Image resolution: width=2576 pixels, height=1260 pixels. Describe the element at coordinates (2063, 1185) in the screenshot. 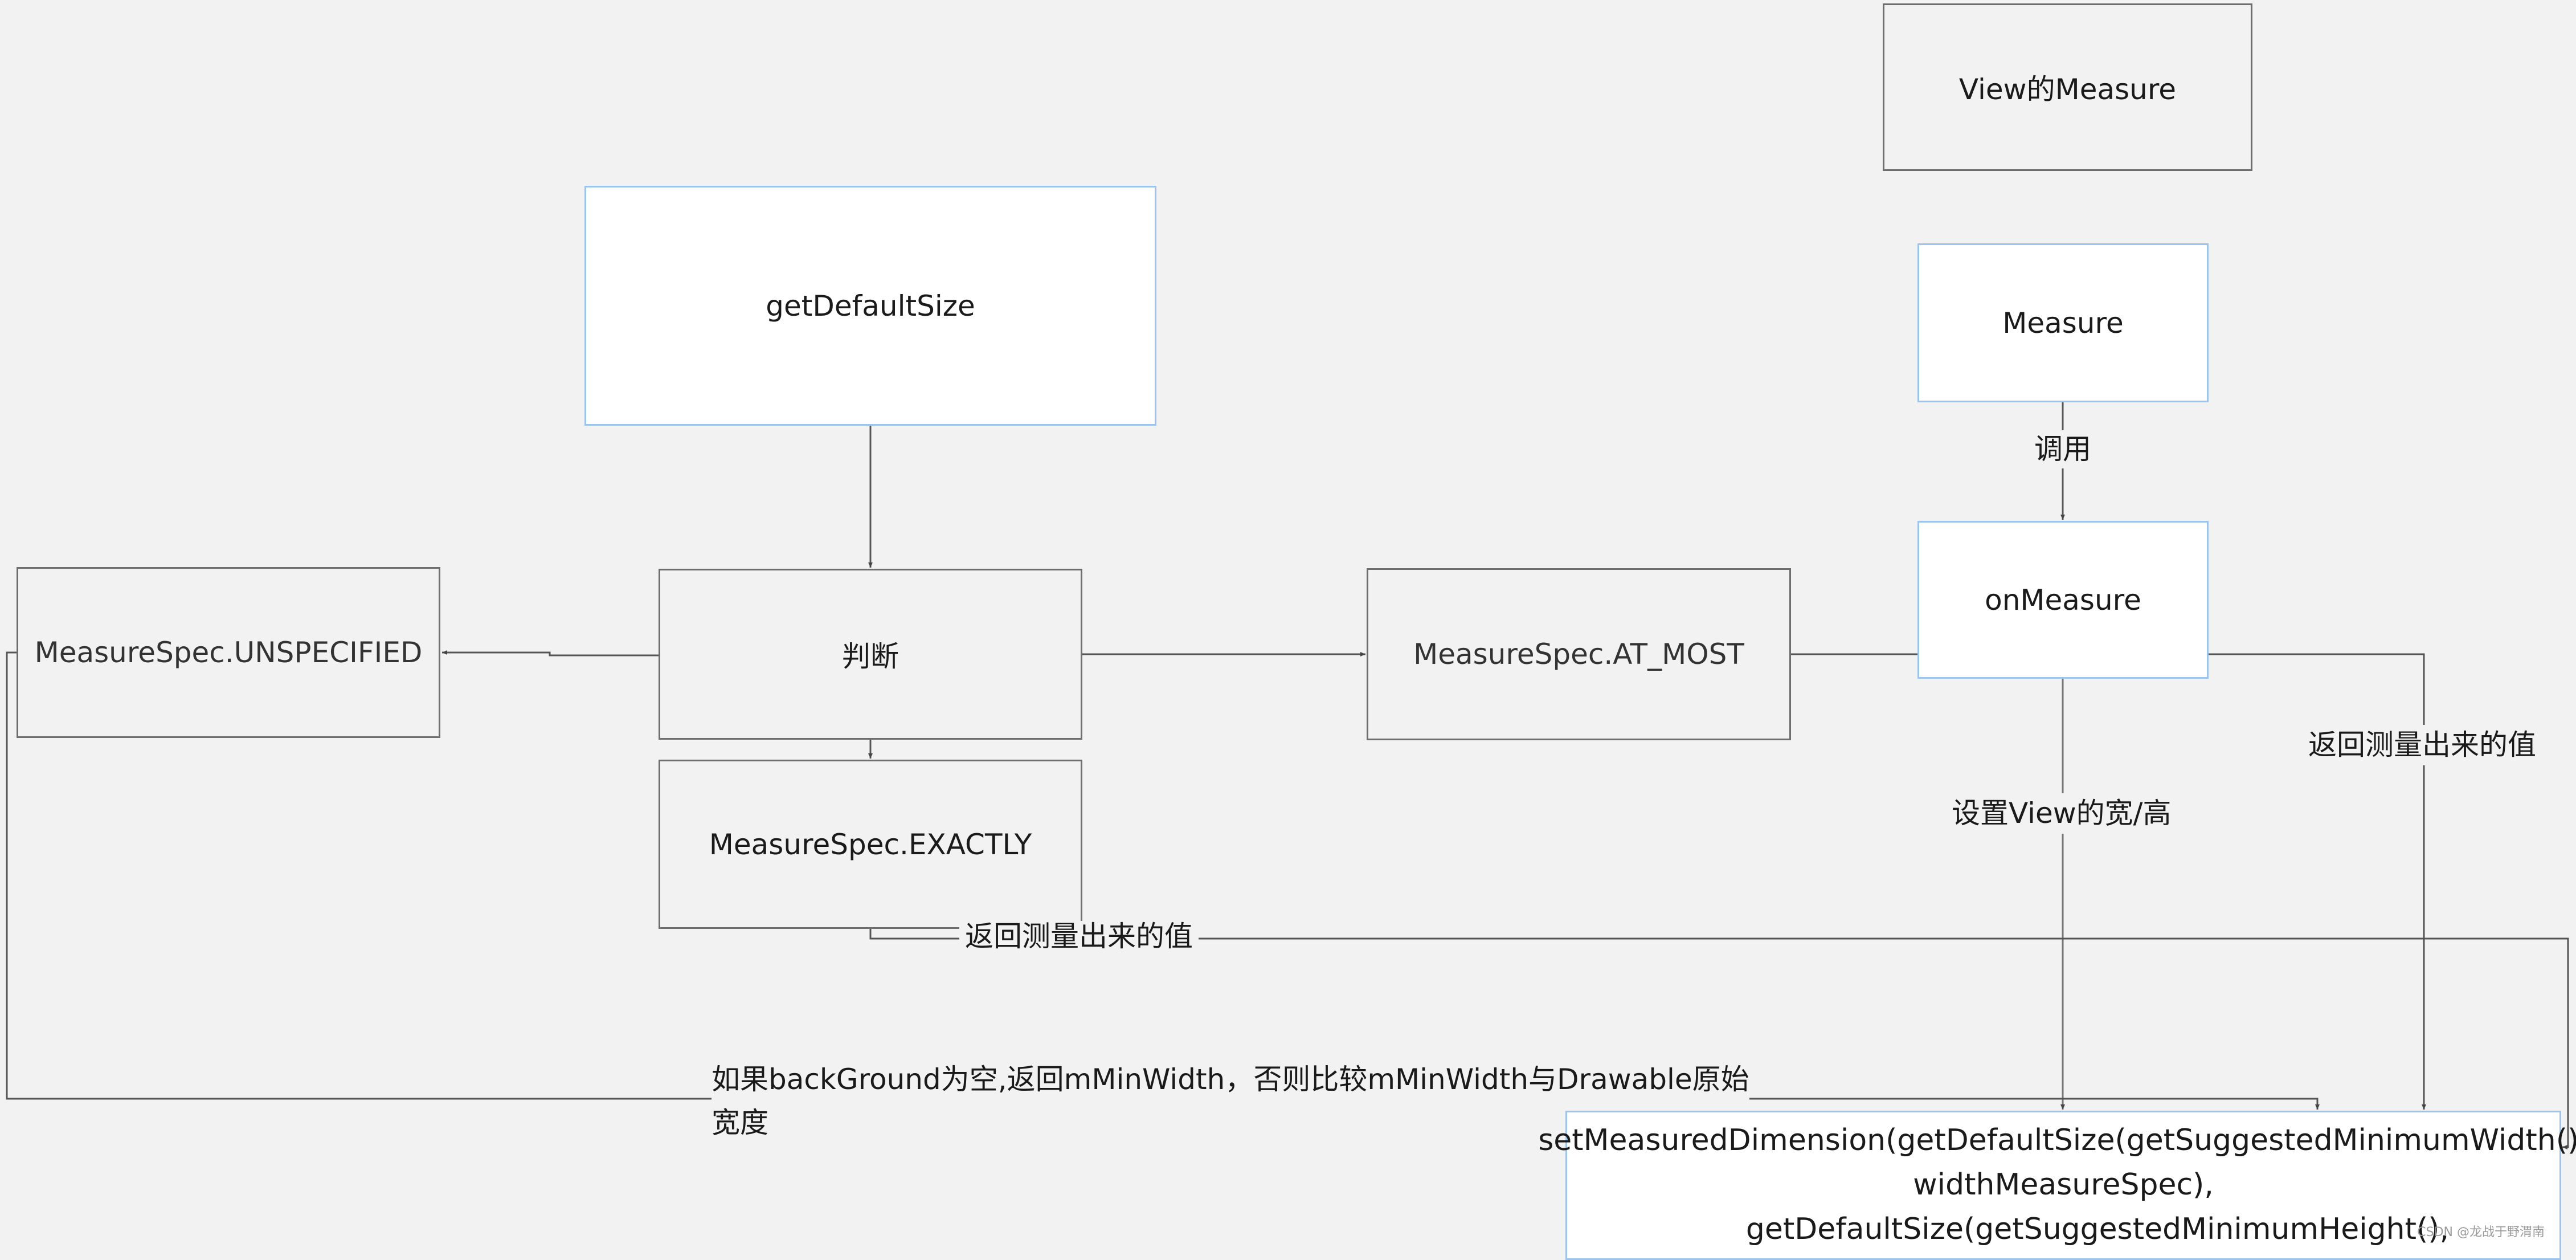

I see `code-line-2: widthMeasureSpec),` at that location.